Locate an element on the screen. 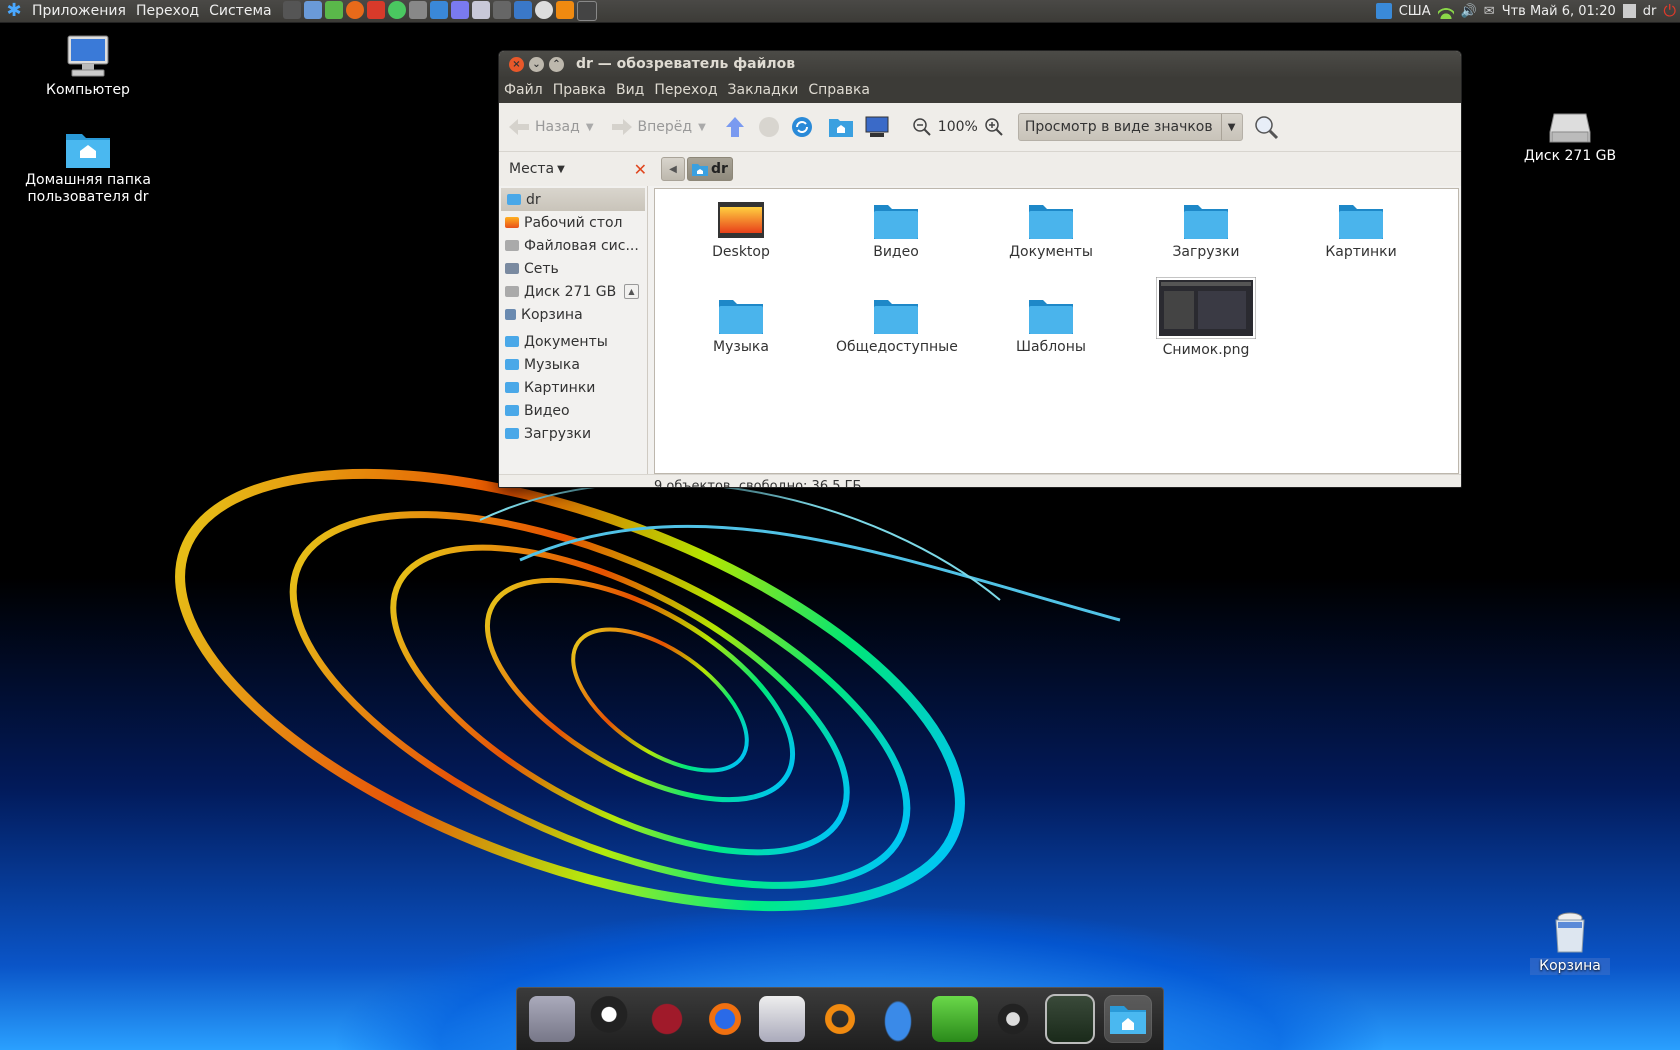  file-item: Видео is located at coordinates (896, 230).